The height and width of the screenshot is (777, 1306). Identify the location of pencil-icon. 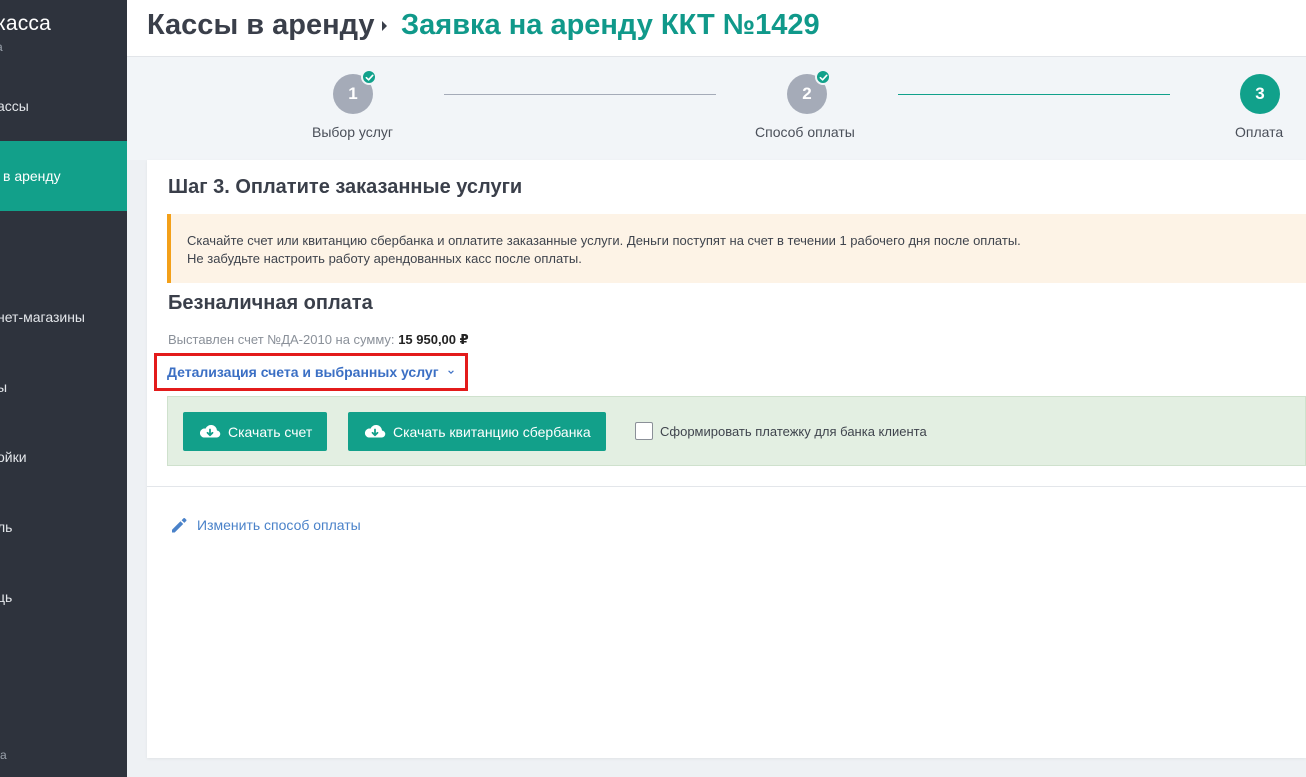
(179, 525).